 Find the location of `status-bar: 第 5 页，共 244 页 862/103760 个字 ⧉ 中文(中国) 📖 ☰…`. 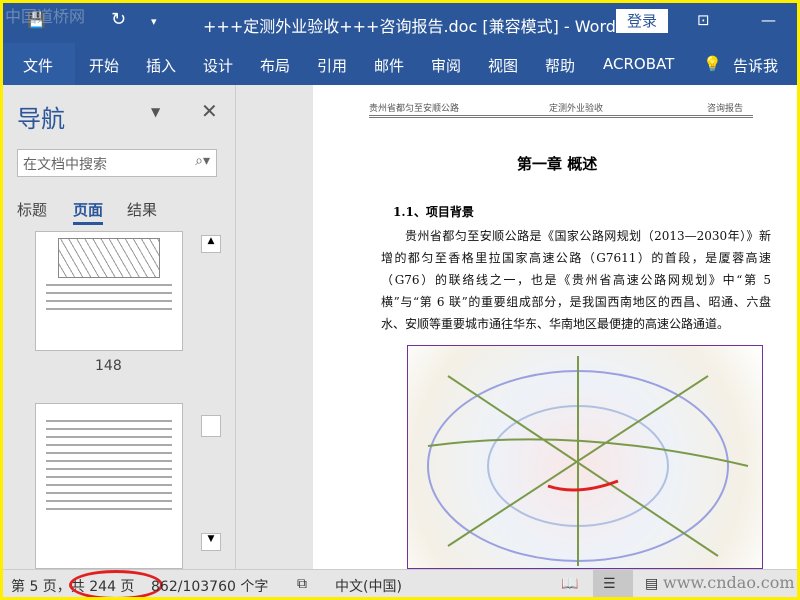

status-bar: 第 5 页，共 244 页 862/103760 个字 ⧉ 中文(中国) 📖 ☰… is located at coordinates (400, 583).